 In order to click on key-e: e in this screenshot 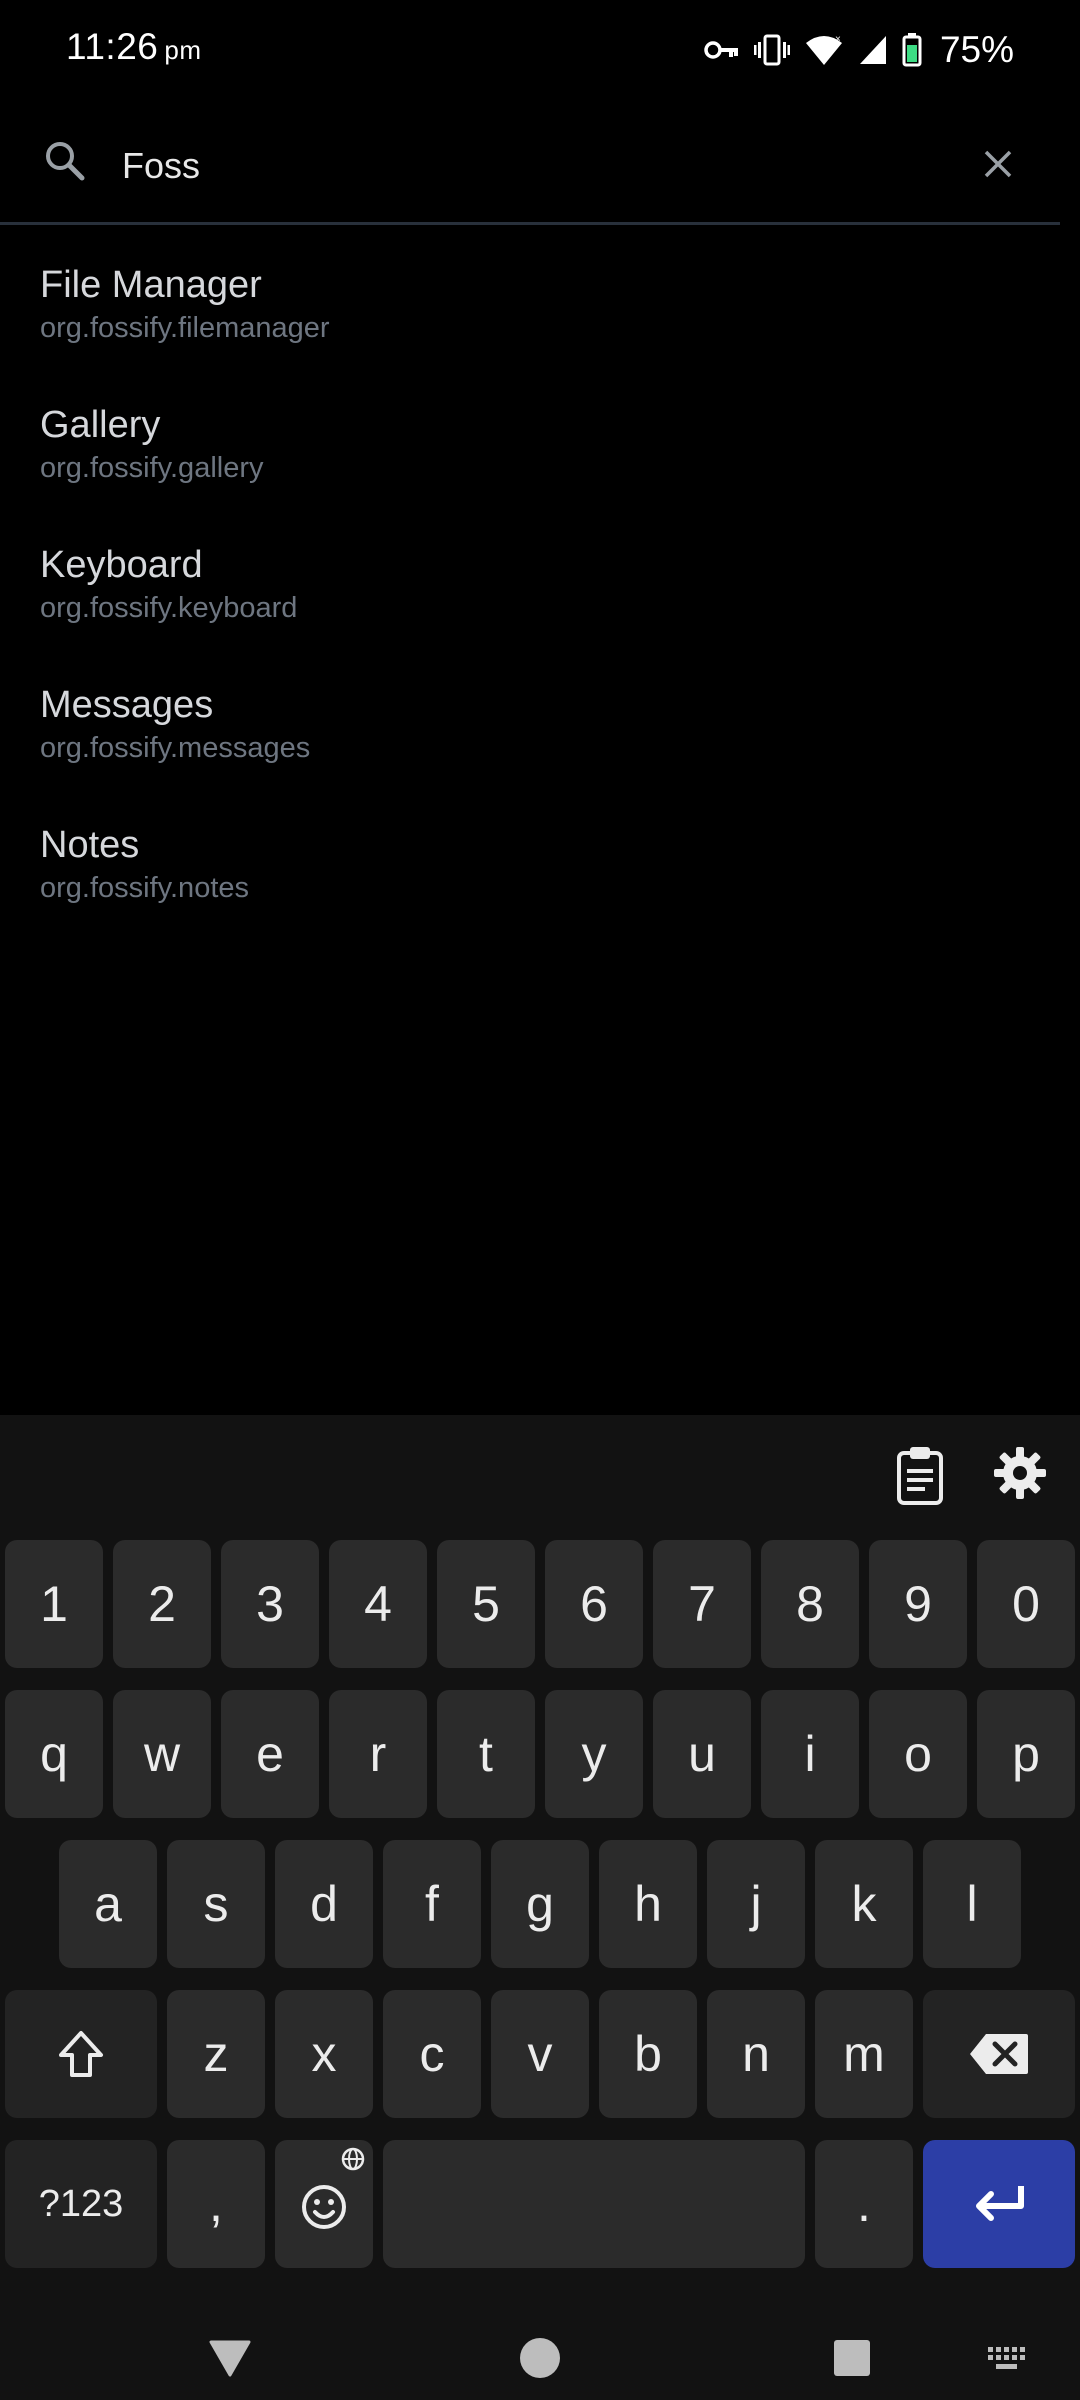, I will do `click(270, 1754)`.